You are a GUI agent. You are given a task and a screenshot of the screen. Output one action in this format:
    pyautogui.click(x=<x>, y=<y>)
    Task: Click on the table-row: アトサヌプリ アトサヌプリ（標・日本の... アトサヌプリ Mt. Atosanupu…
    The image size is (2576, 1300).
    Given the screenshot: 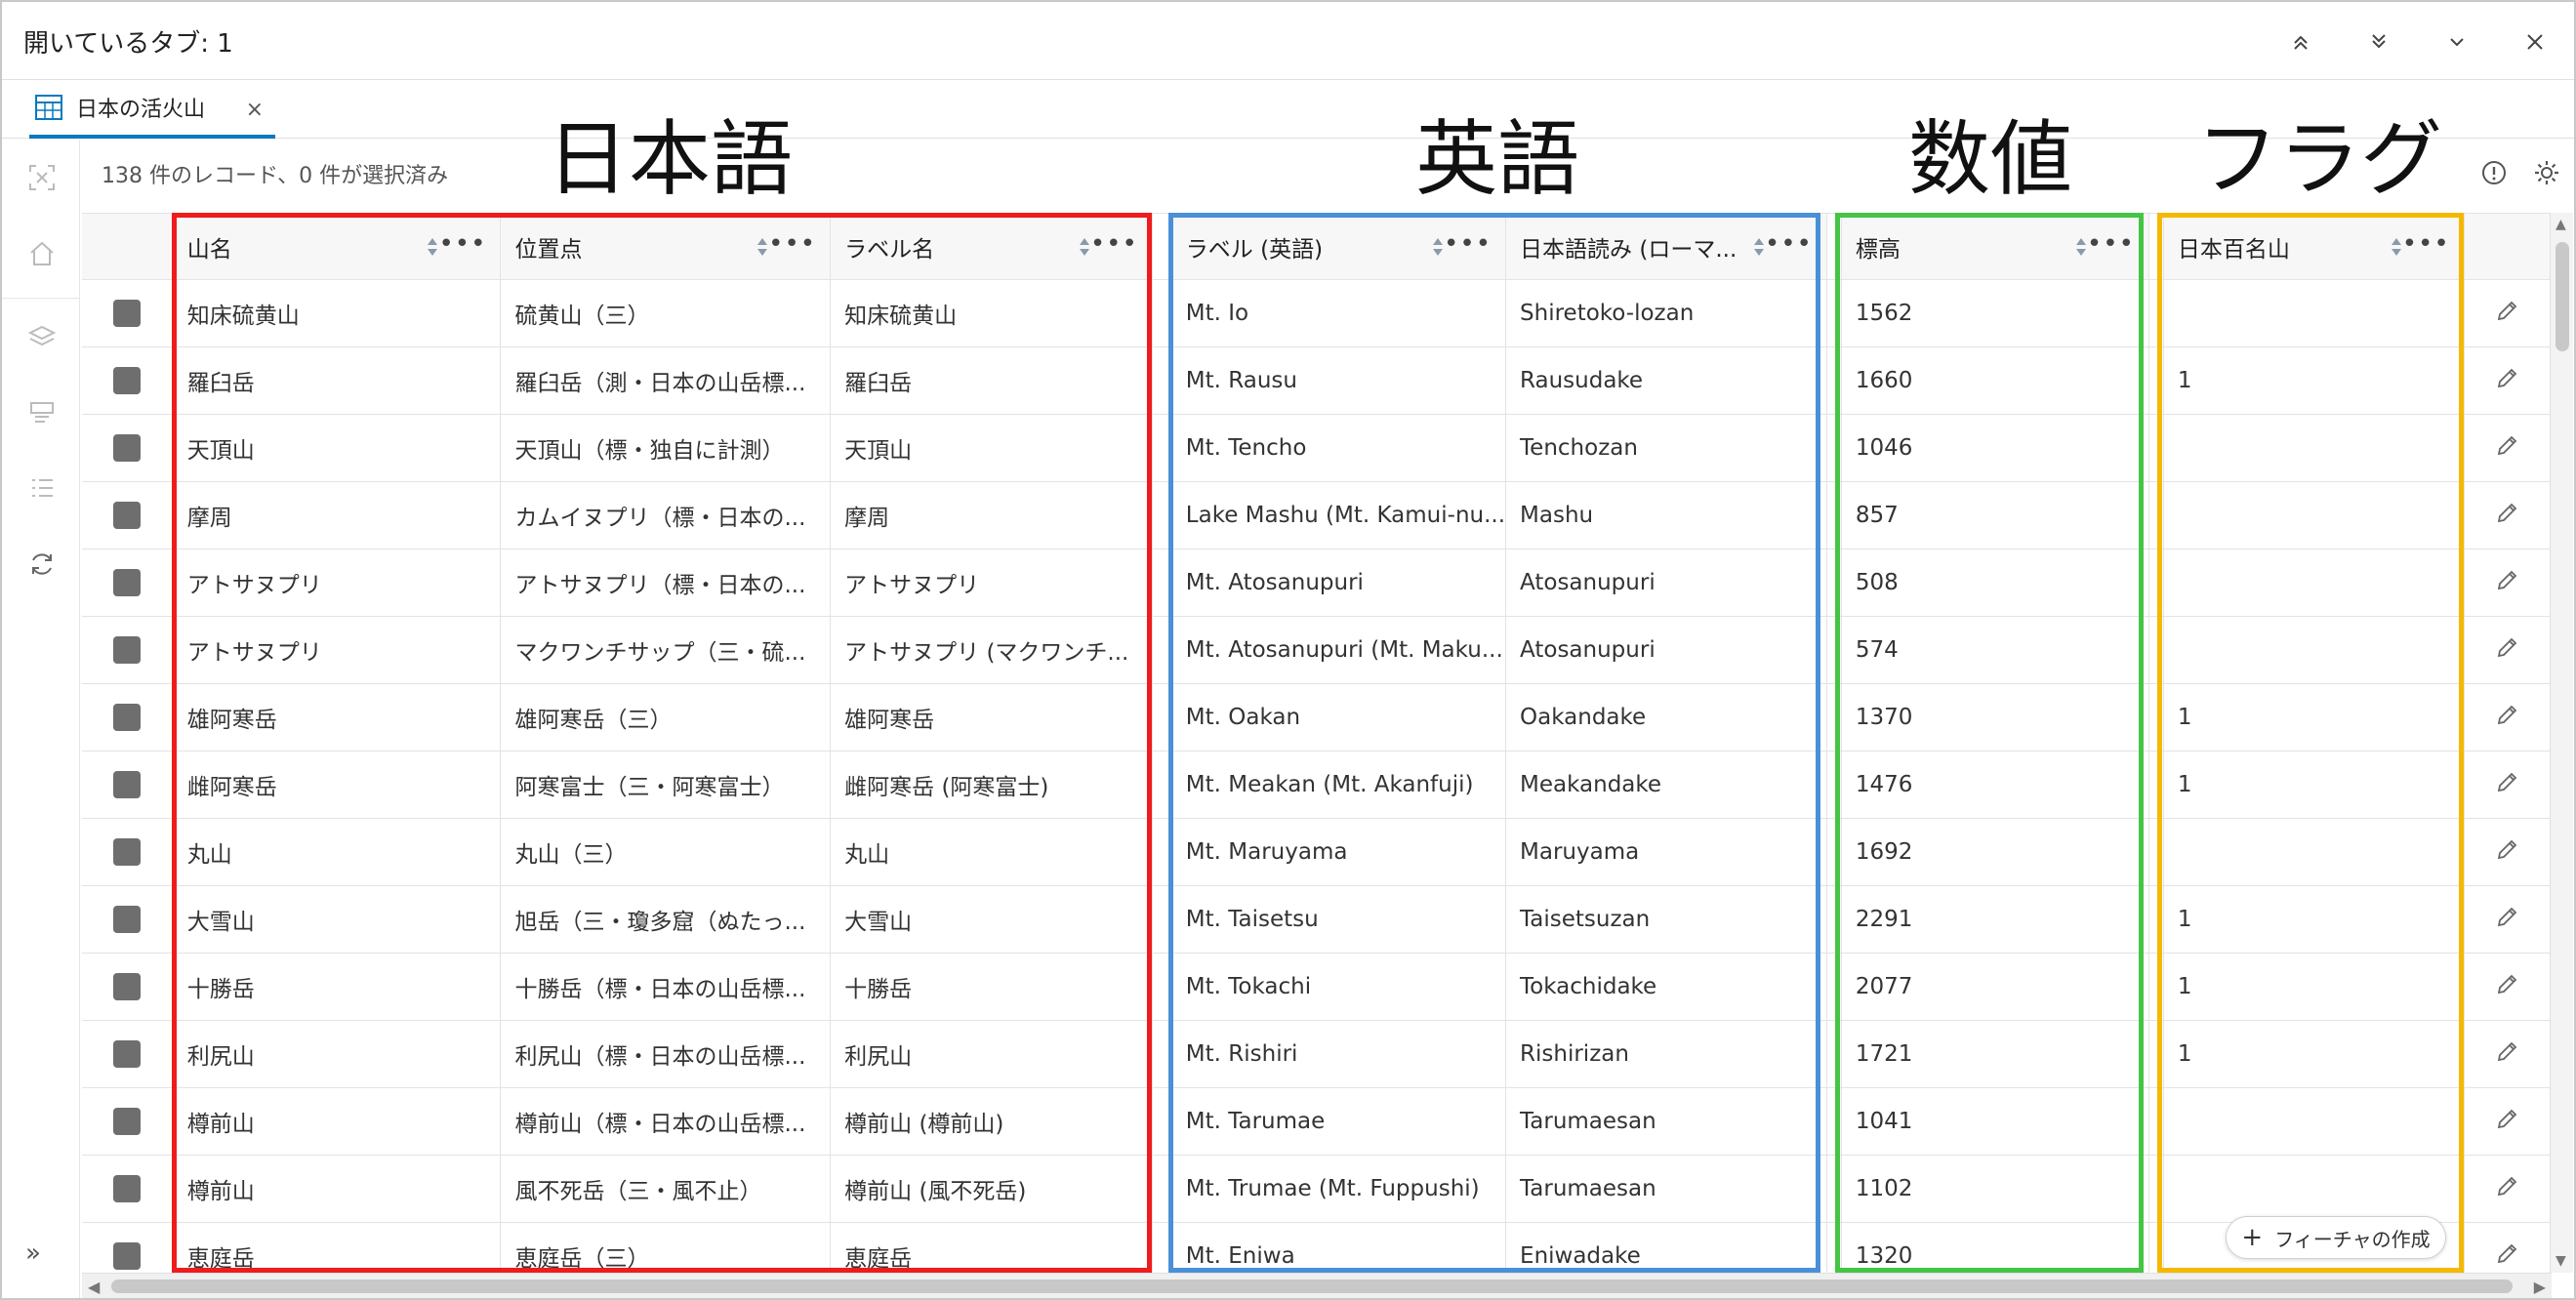 What is the action you would take?
    pyautogui.click(x=1317, y=583)
    